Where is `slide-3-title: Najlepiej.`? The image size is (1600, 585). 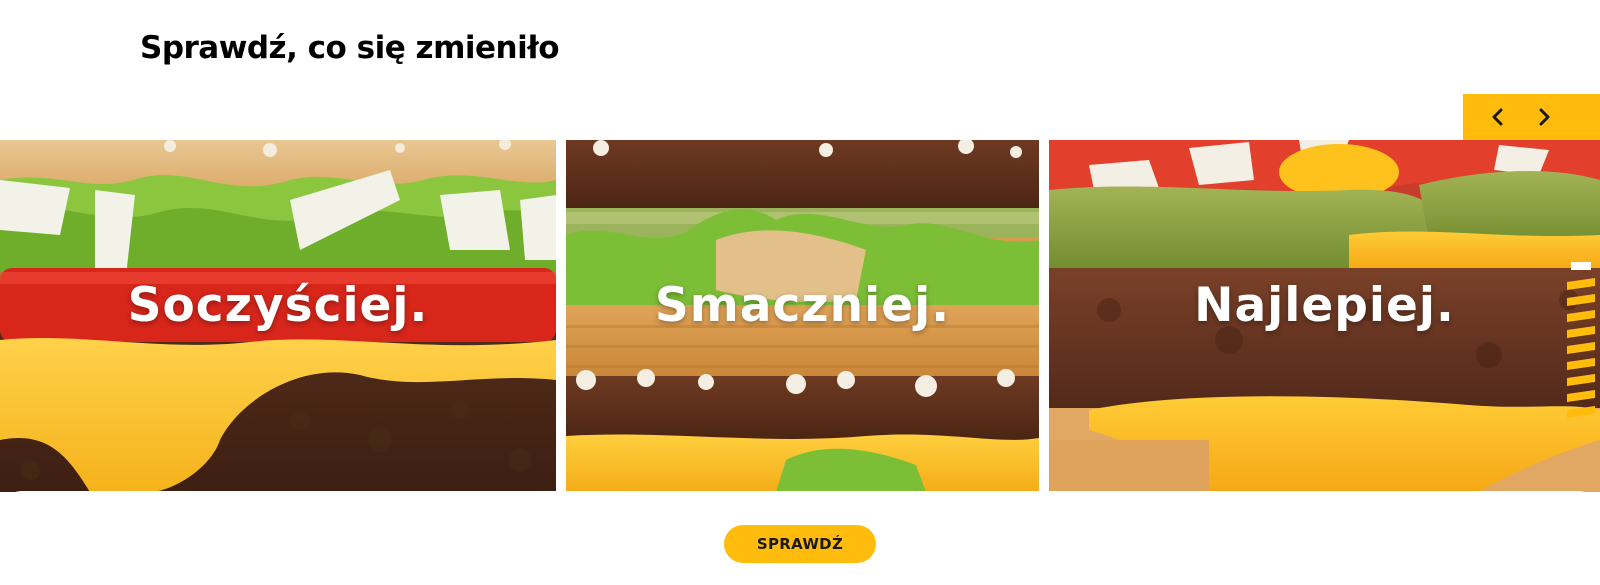 slide-3-title: Najlepiej. is located at coordinates (1324, 305).